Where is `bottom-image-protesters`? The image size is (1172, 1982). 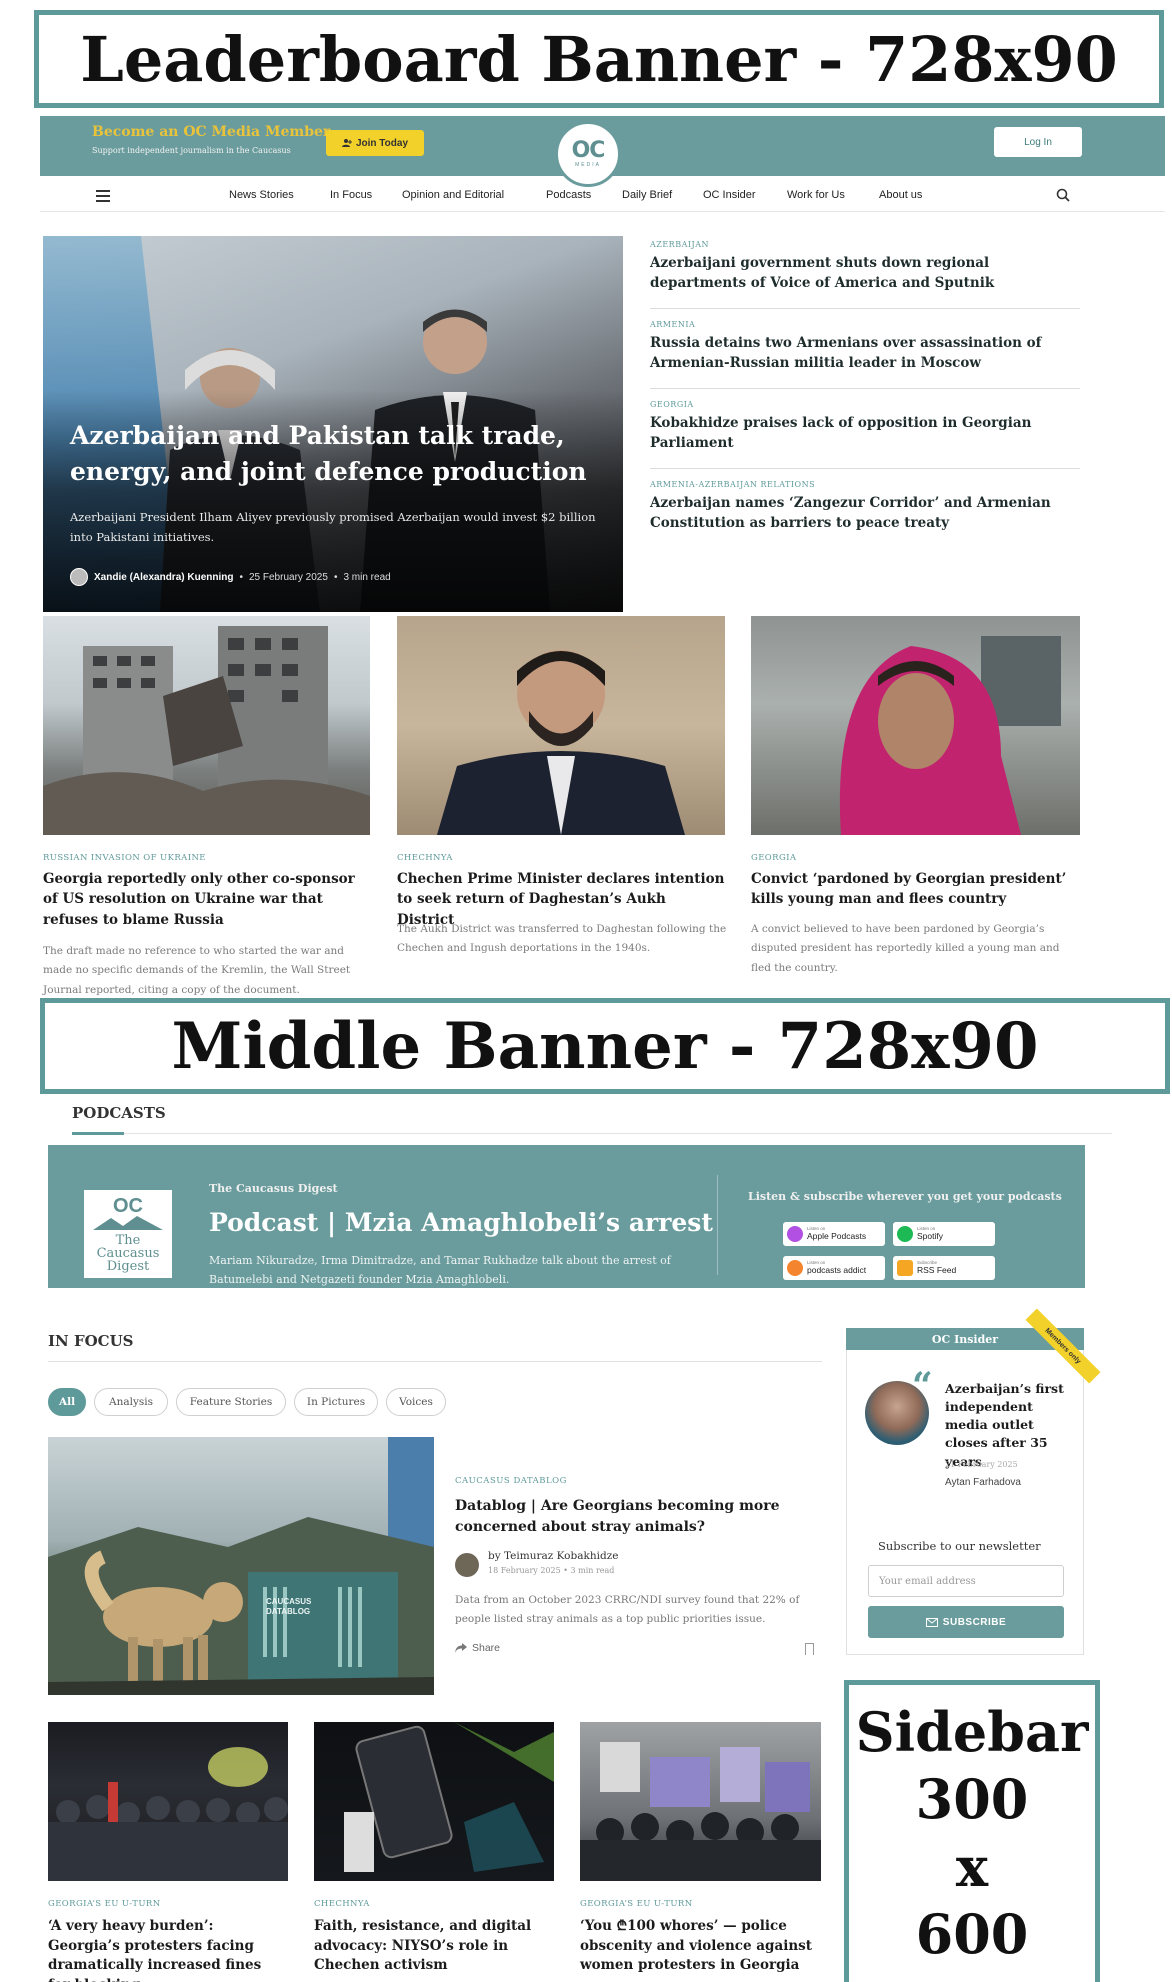
bottom-image-protesters is located at coordinates (168, 1801).